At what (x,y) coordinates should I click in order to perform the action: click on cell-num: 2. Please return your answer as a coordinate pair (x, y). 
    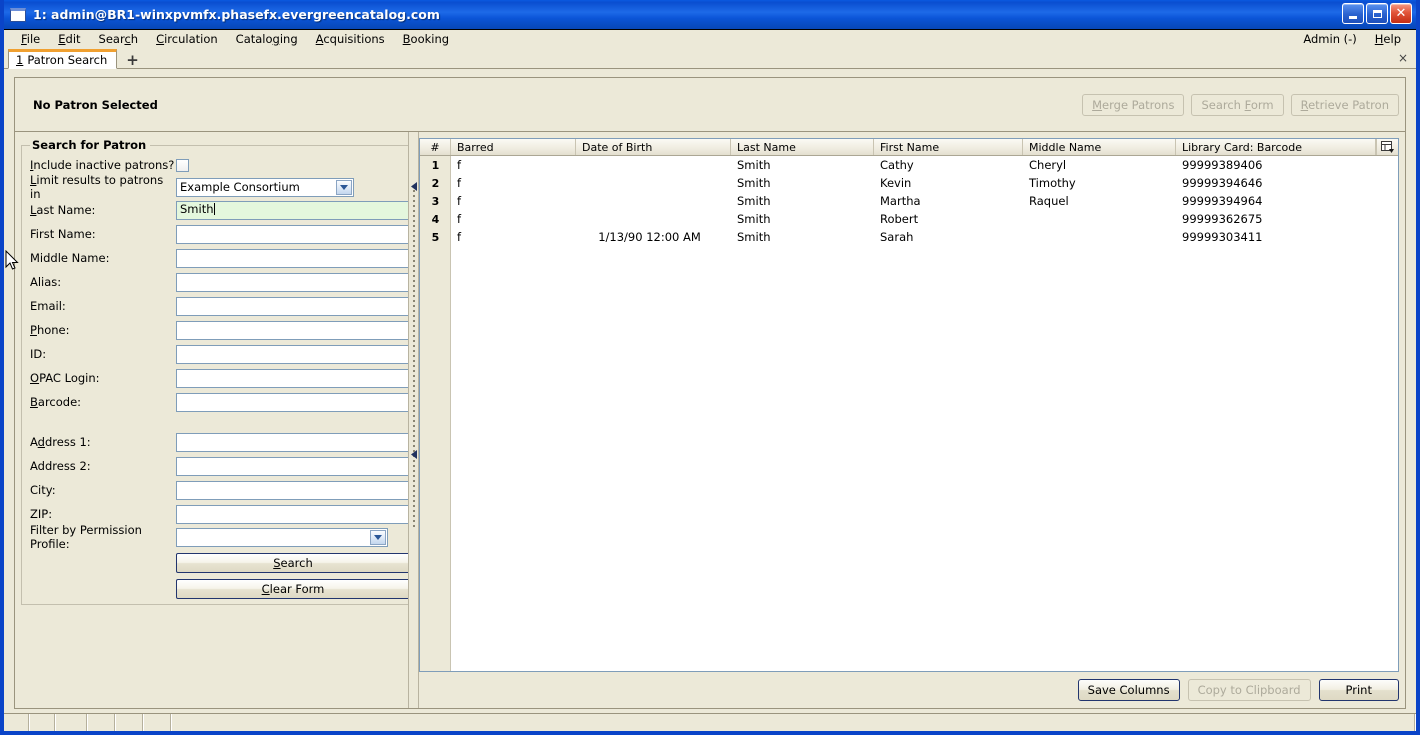
    Looking at the image, I should click on (435, 183).